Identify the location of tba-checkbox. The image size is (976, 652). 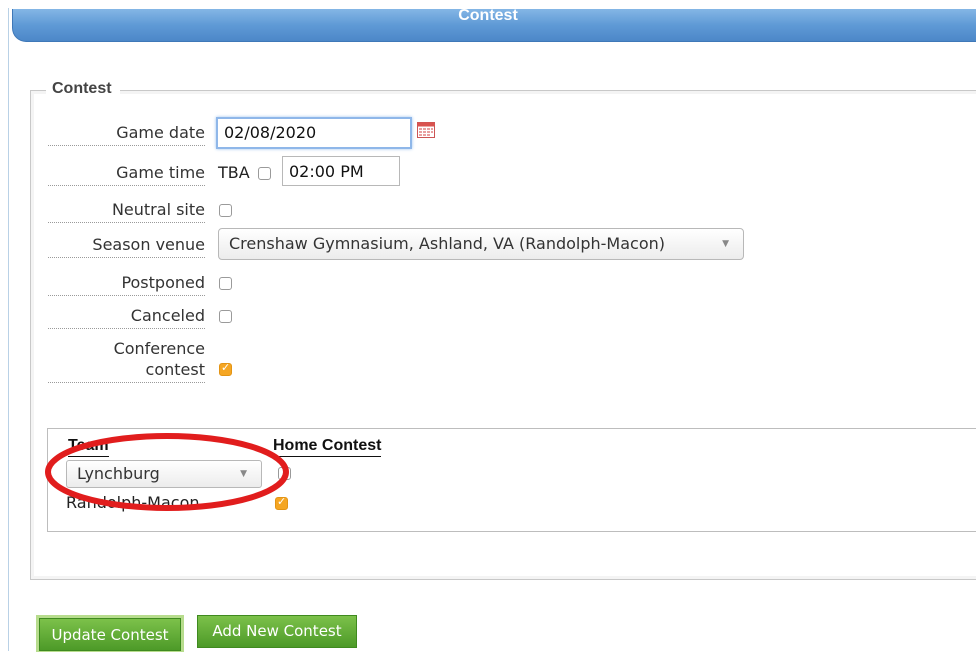
(264, 173).